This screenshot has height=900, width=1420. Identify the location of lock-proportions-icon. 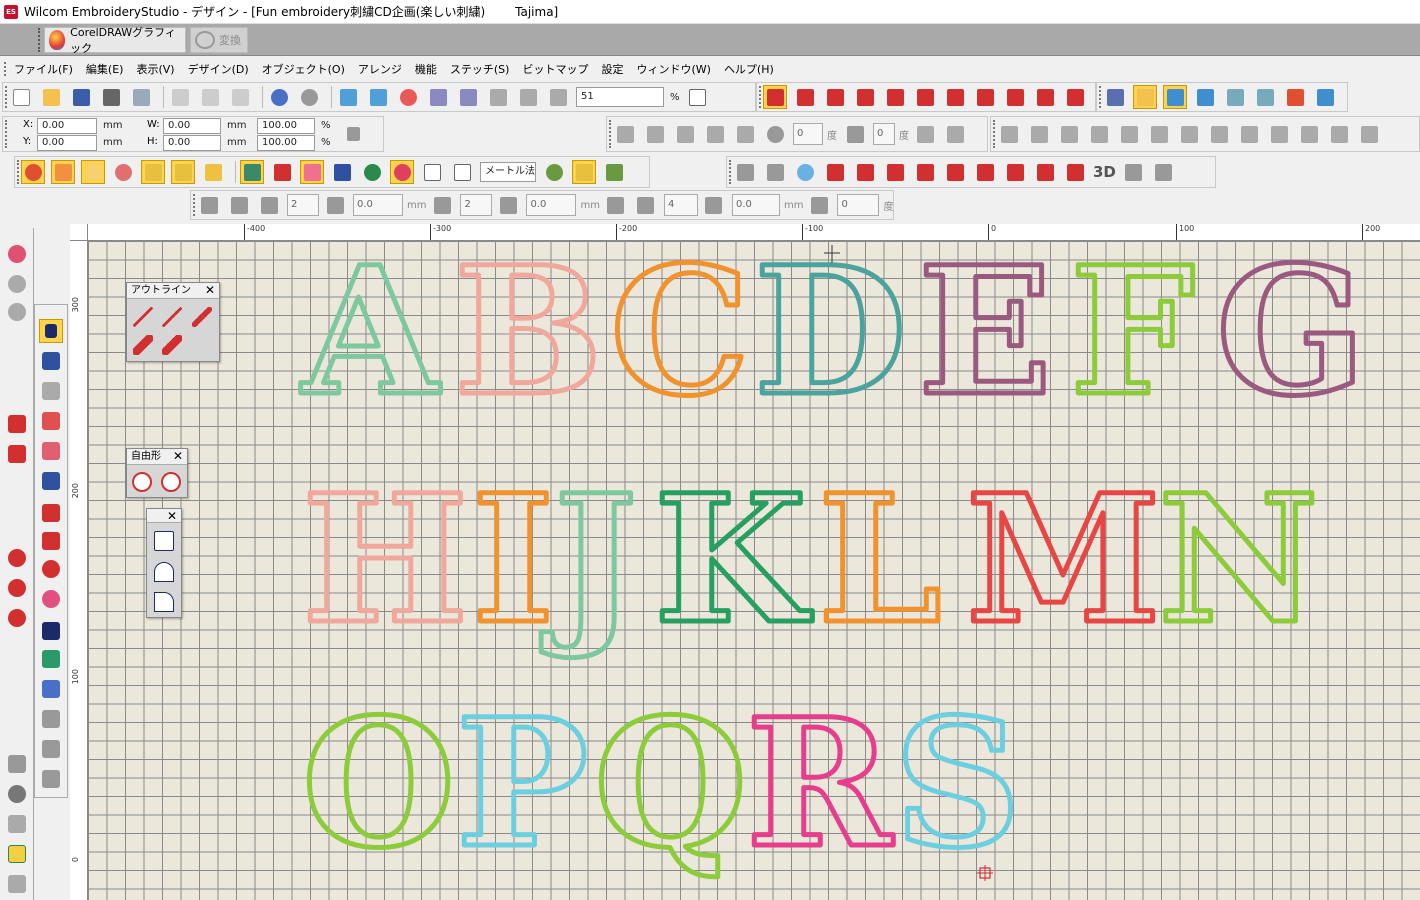
(353, 134).